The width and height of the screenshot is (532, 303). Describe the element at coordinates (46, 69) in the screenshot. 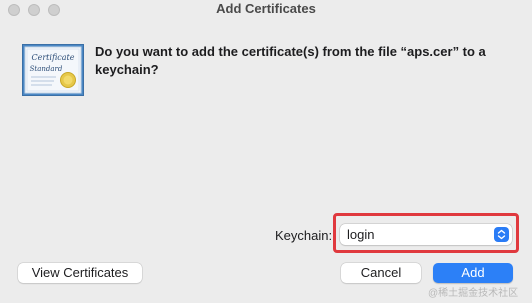

I see `svg-text: Standard` at that location.